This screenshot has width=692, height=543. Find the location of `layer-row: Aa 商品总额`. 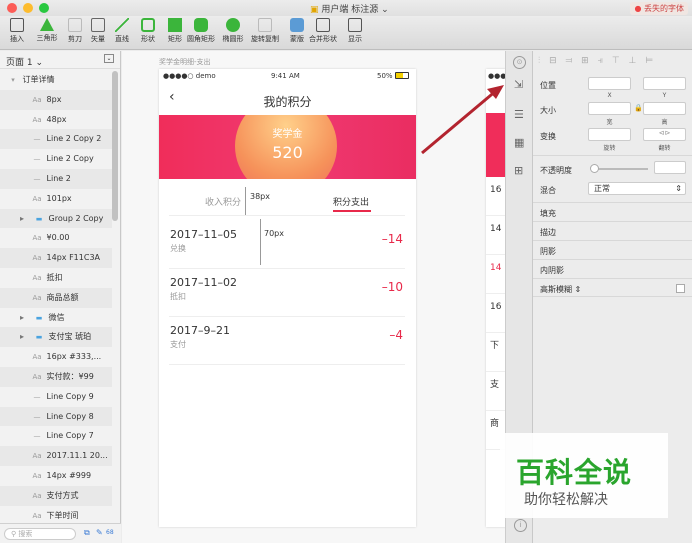

layer-row: Aa 商品总额 is located at coordinates (56, 297).